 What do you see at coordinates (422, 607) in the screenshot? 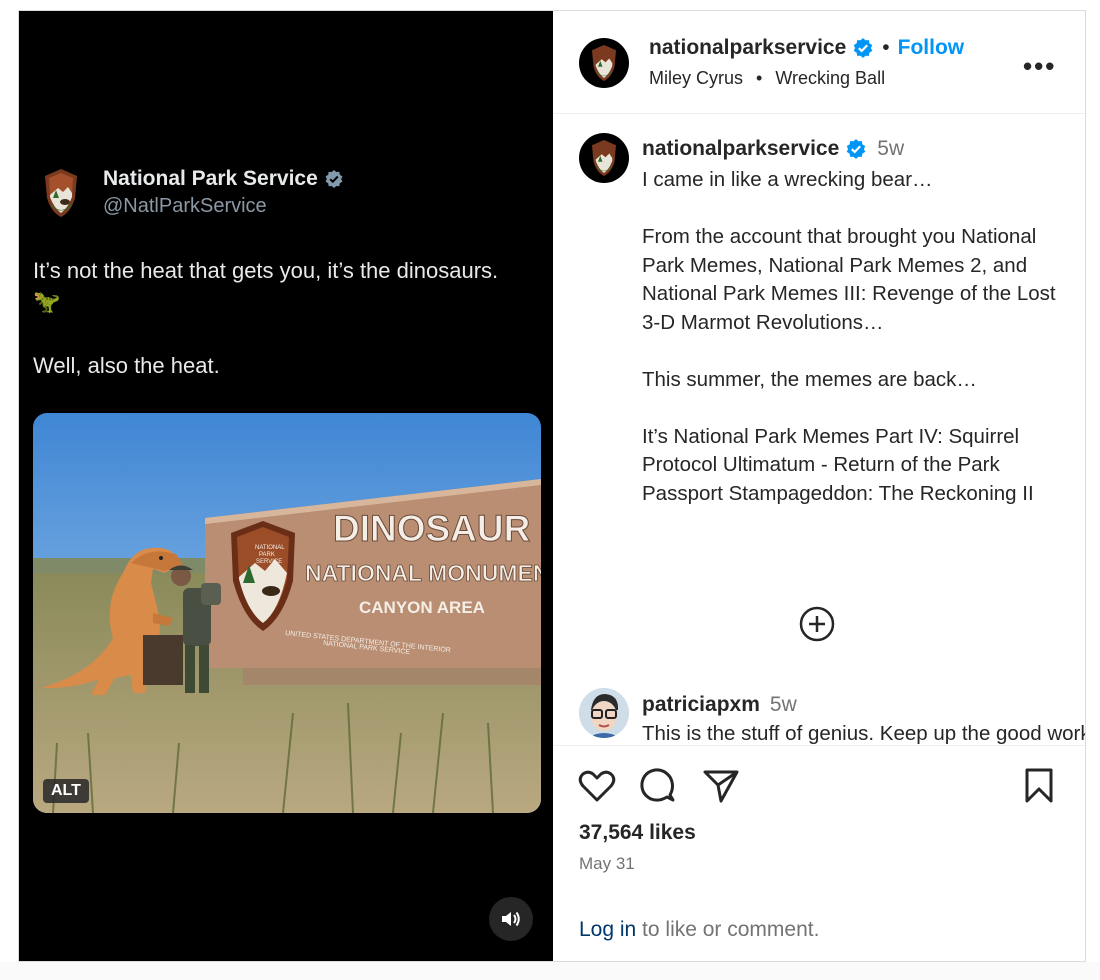
I see `sign-area: CANYON AREA` at bounding box center [422, 607].